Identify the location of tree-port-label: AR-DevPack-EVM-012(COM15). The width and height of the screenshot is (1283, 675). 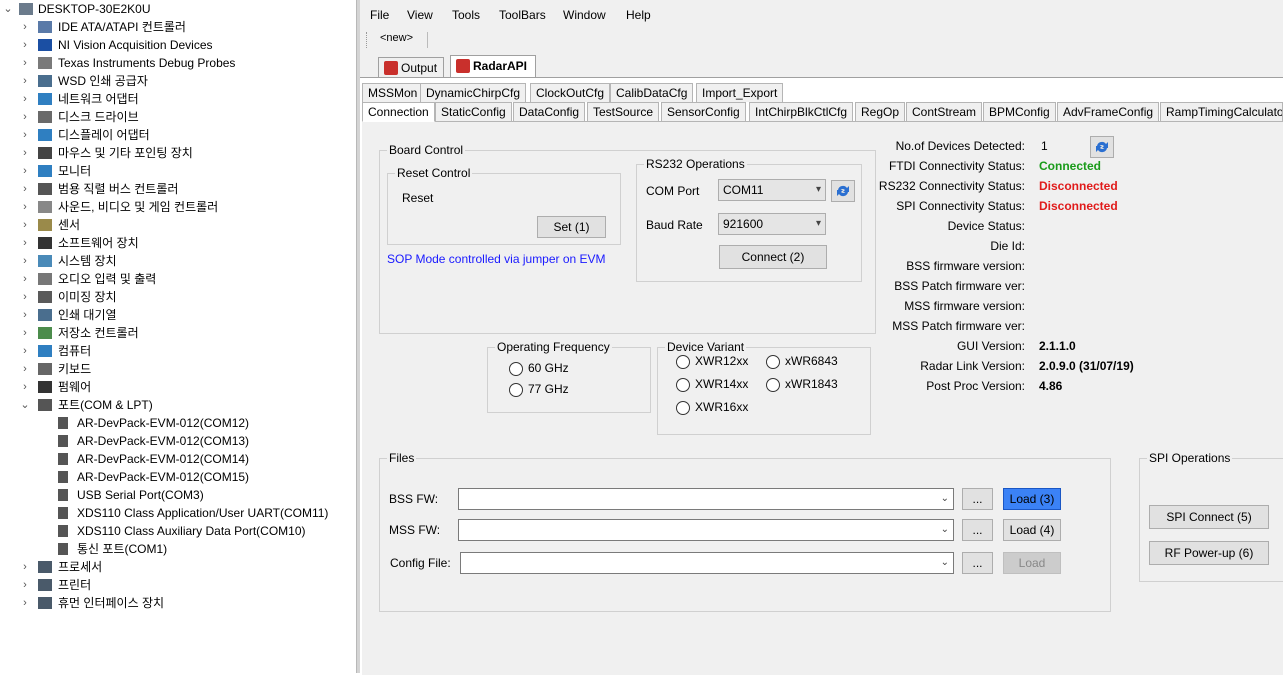
(163, 477).